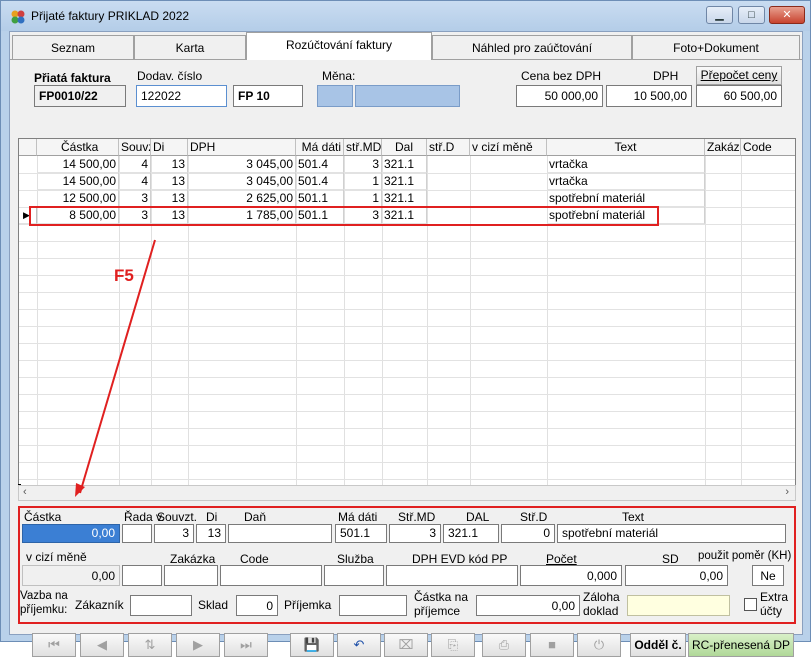  Describe the element at coordinates (723, 147) in the screenshot. I see `col-zakazka: Zakázk` at that location.